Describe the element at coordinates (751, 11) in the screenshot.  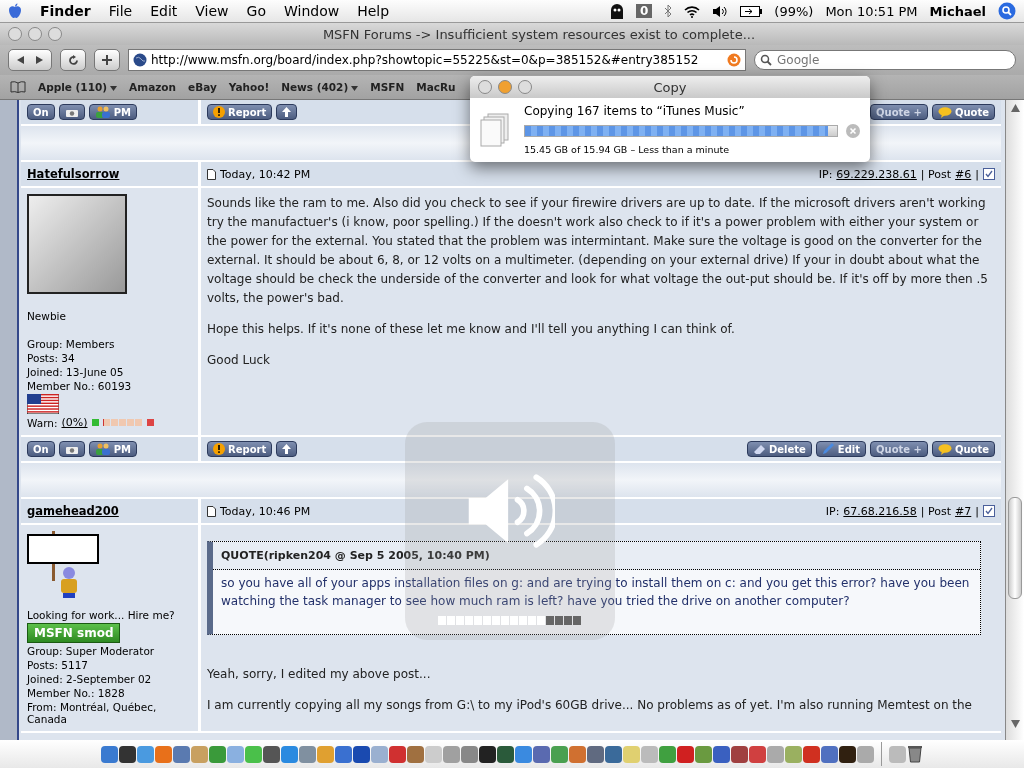
I see `battery-icon` at that location.